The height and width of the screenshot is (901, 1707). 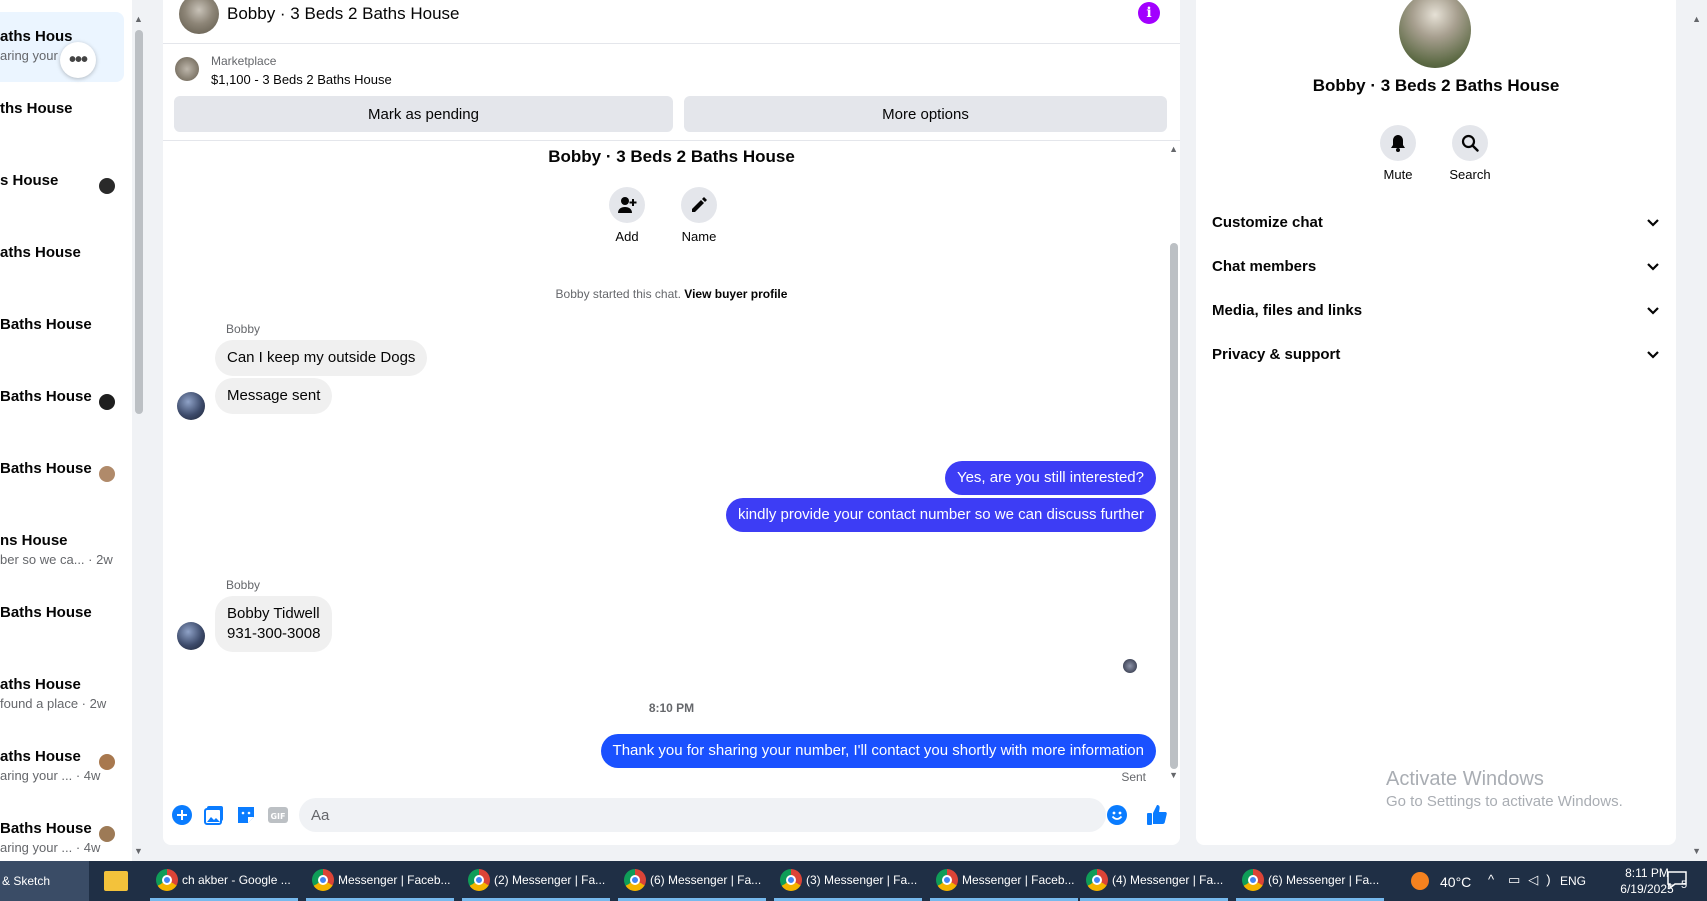 What do you see at coordinates (199, 17) in the screenshot?
I see `listing-avatar` at bounding box center [199, 17].